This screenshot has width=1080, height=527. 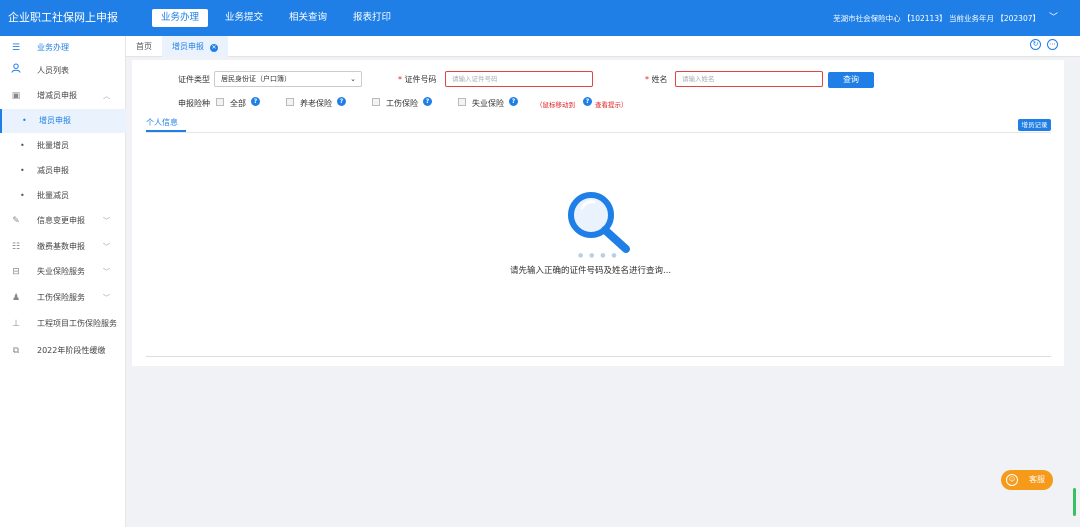 I want to click on sidebar-item-label: 工程项目工伤保险服务, so click(x=77, y=323).